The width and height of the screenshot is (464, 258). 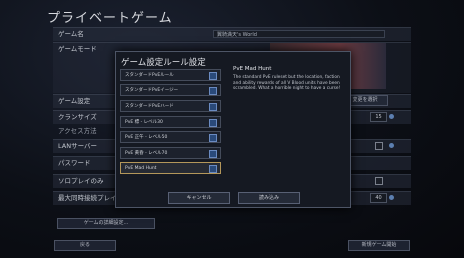 I want to click on row-label: パスワード, so click(x=74, y=163).